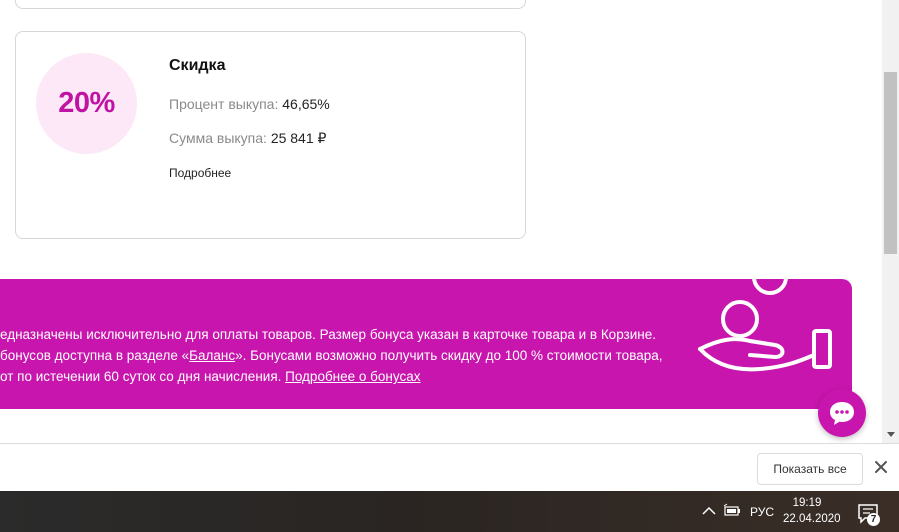 The image size is (899, 532). Describe the element at coordinates (200, 173) in the screenshot. I see `discount-more-link: Подробнее` at that location.